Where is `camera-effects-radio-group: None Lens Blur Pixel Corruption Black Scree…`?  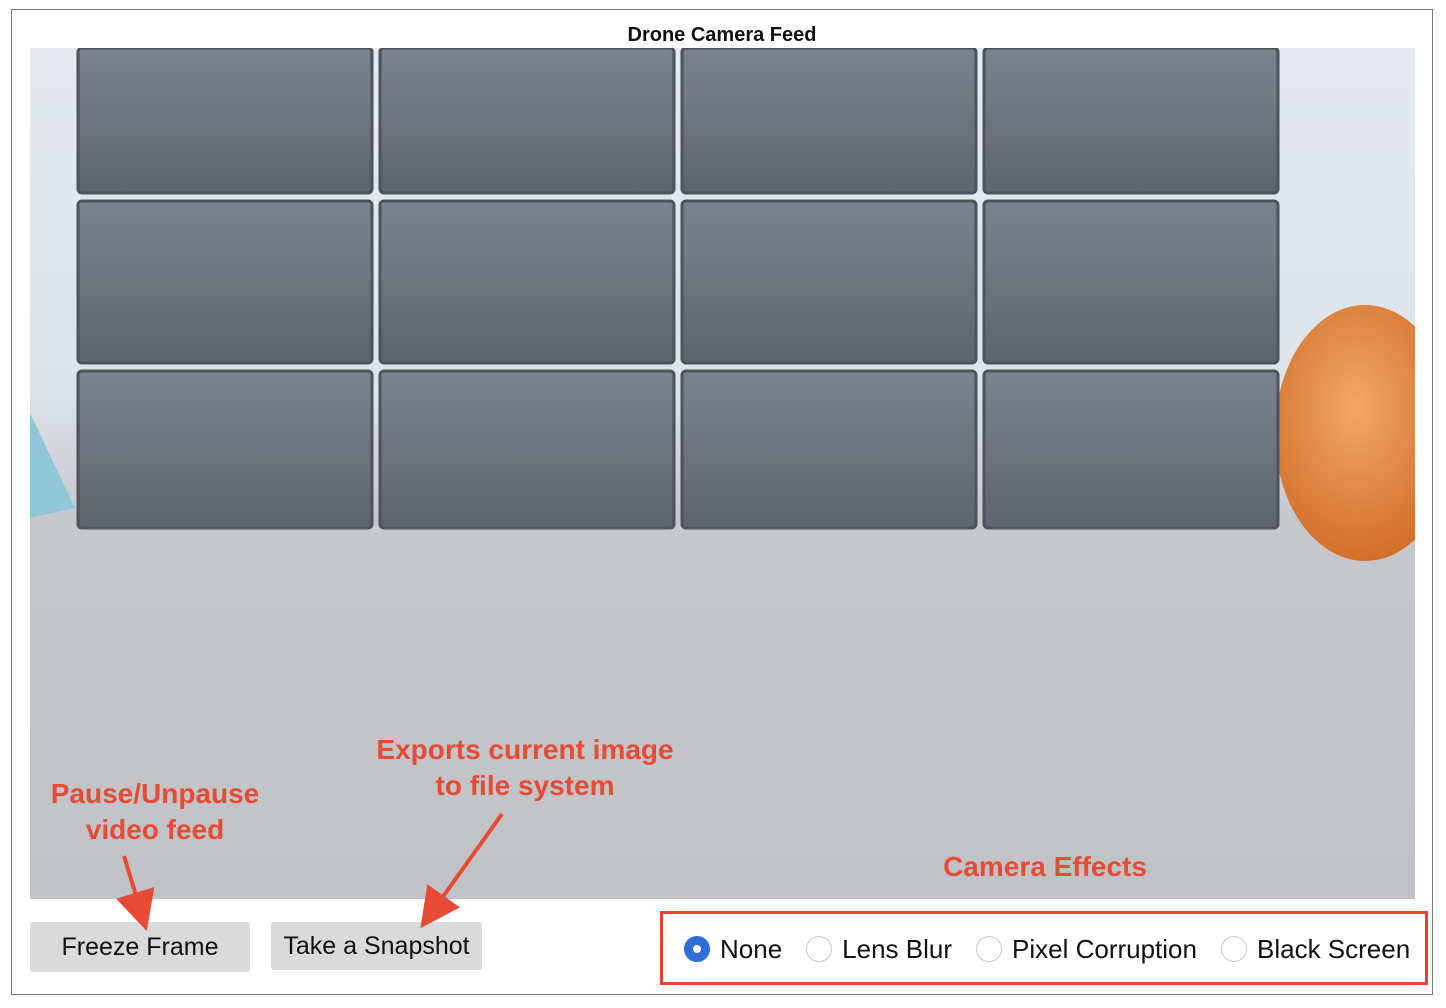 camera-effects-radio-group: None Lens Blur Pixel Corruption Black Scree… is located at coordinates (1059, 949).